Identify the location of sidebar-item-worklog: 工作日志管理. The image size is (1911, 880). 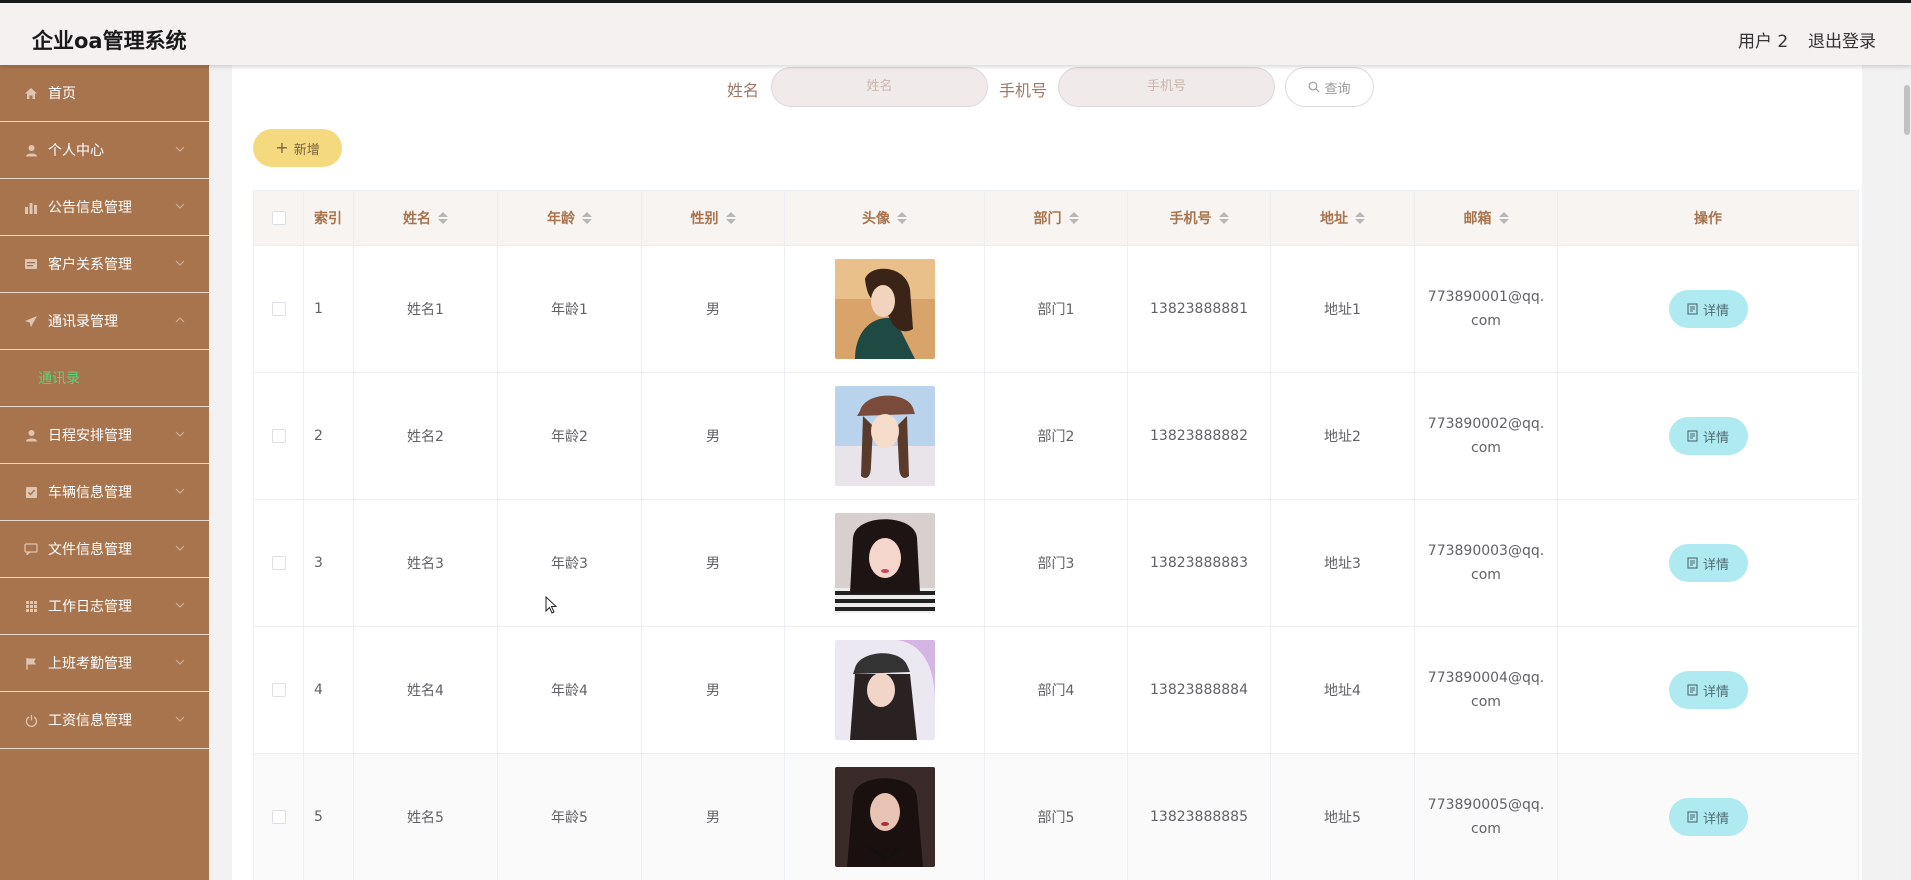
(104, 606).